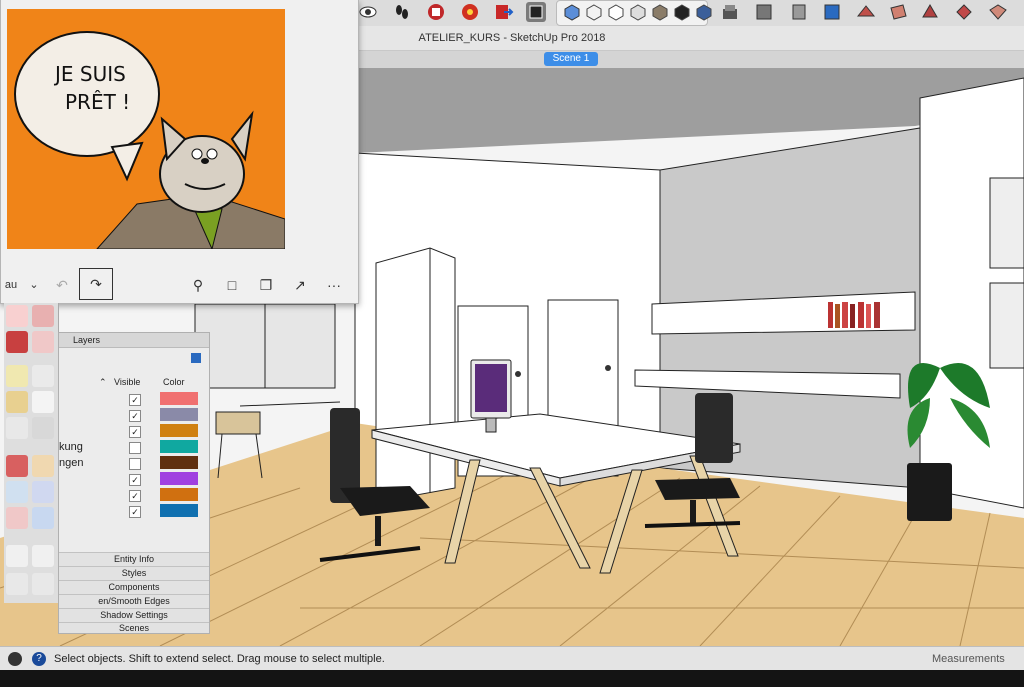  What do you see at coordinates (43, 342) in the screenshot?
I see `offset-tool-icon` at bounding box center [43, 342].